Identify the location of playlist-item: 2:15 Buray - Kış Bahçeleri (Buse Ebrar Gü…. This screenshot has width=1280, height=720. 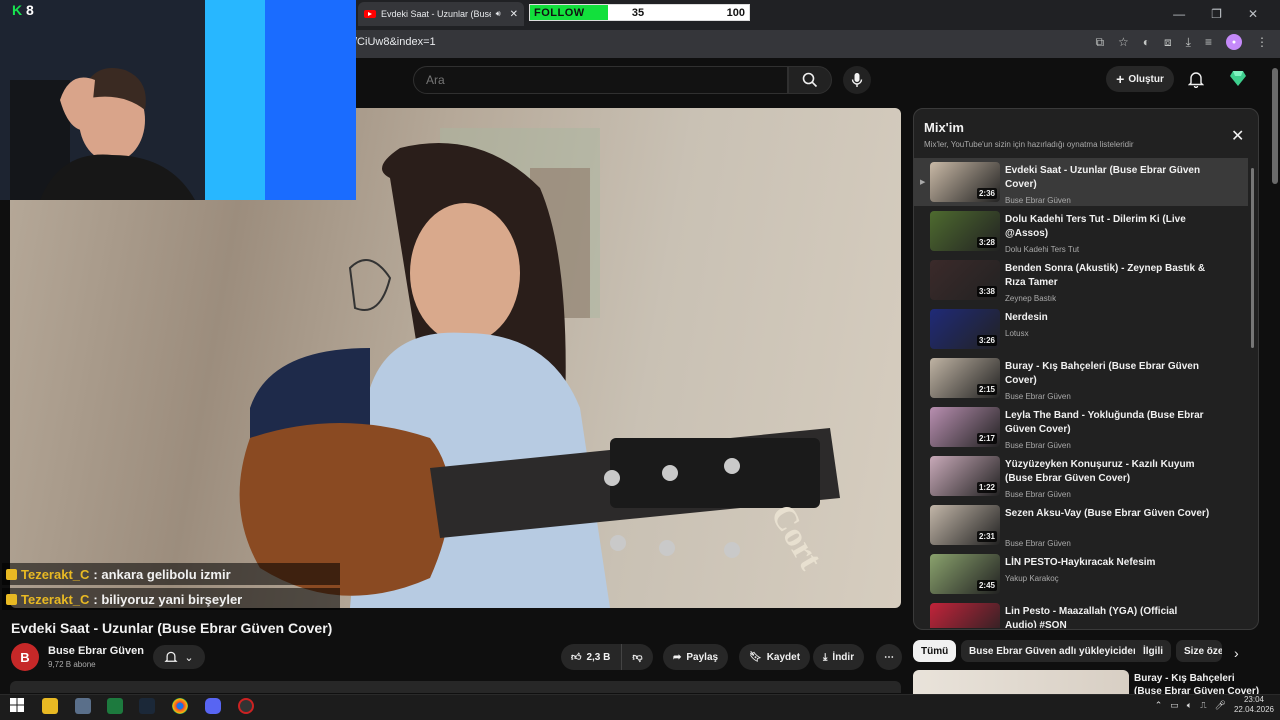
(1081, 378).